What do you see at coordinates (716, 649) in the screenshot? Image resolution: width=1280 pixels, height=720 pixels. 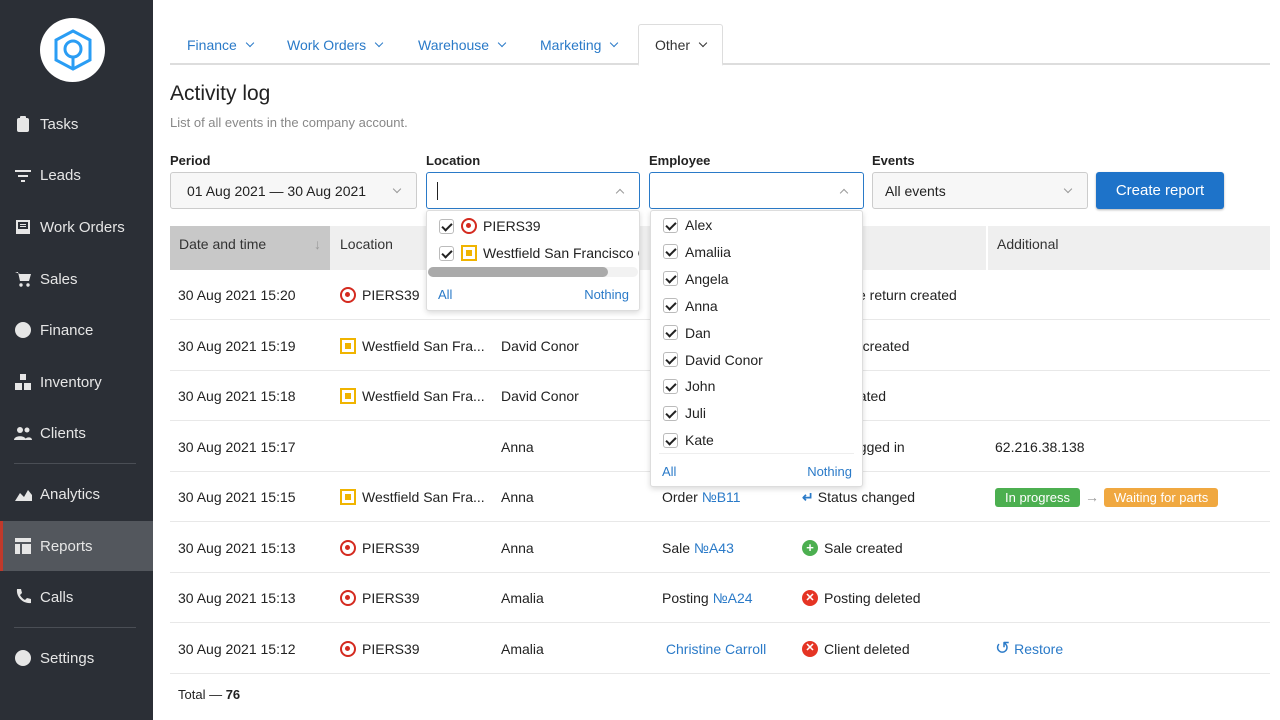 I see `object-link: Christine Carroll` at bounding box center [716, 649].